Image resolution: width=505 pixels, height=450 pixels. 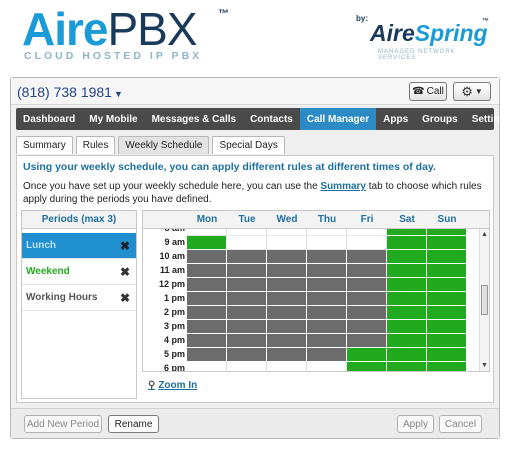 I want to click on scroll-up-icon: ▲, so click(x=484, y=234).